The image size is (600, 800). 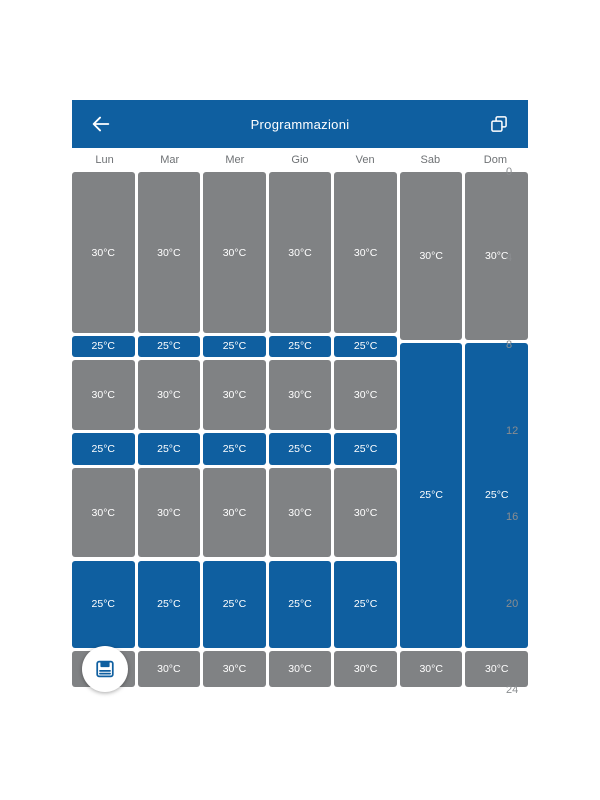 I want to click on day-column-mar: 30°C 25°C 30°C 25°C 30°C 25°C 30°C, so click(x=169, y=431).